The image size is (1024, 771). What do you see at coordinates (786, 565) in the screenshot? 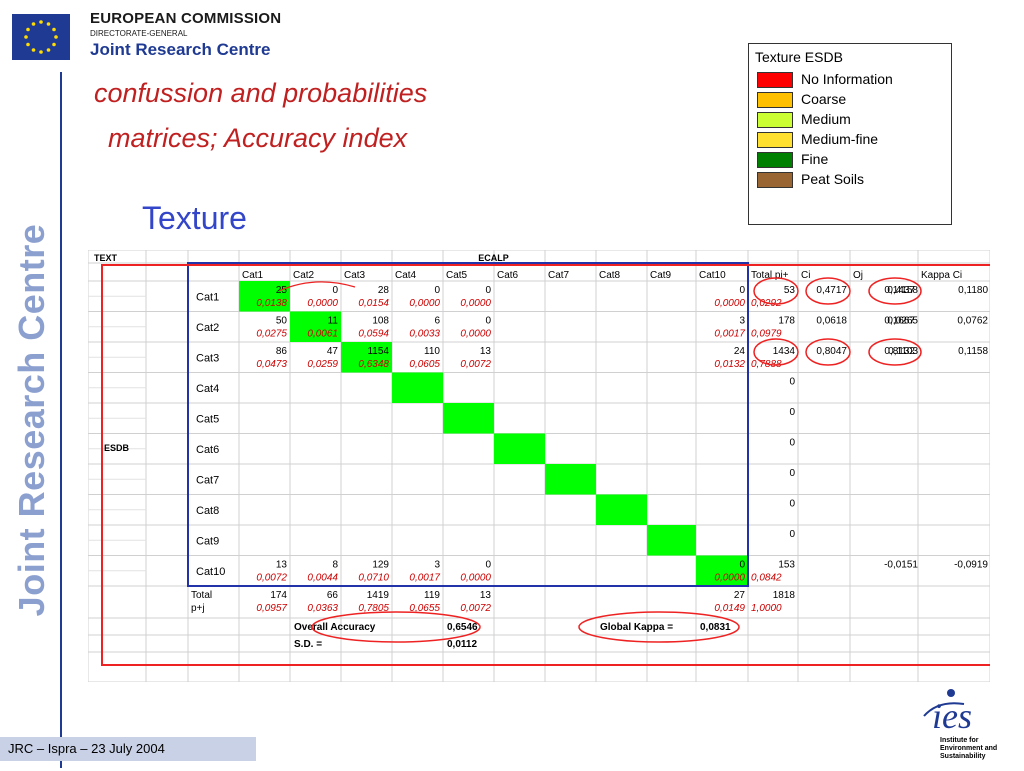
I see `row-total: 153` at bounding box center [786, 565].